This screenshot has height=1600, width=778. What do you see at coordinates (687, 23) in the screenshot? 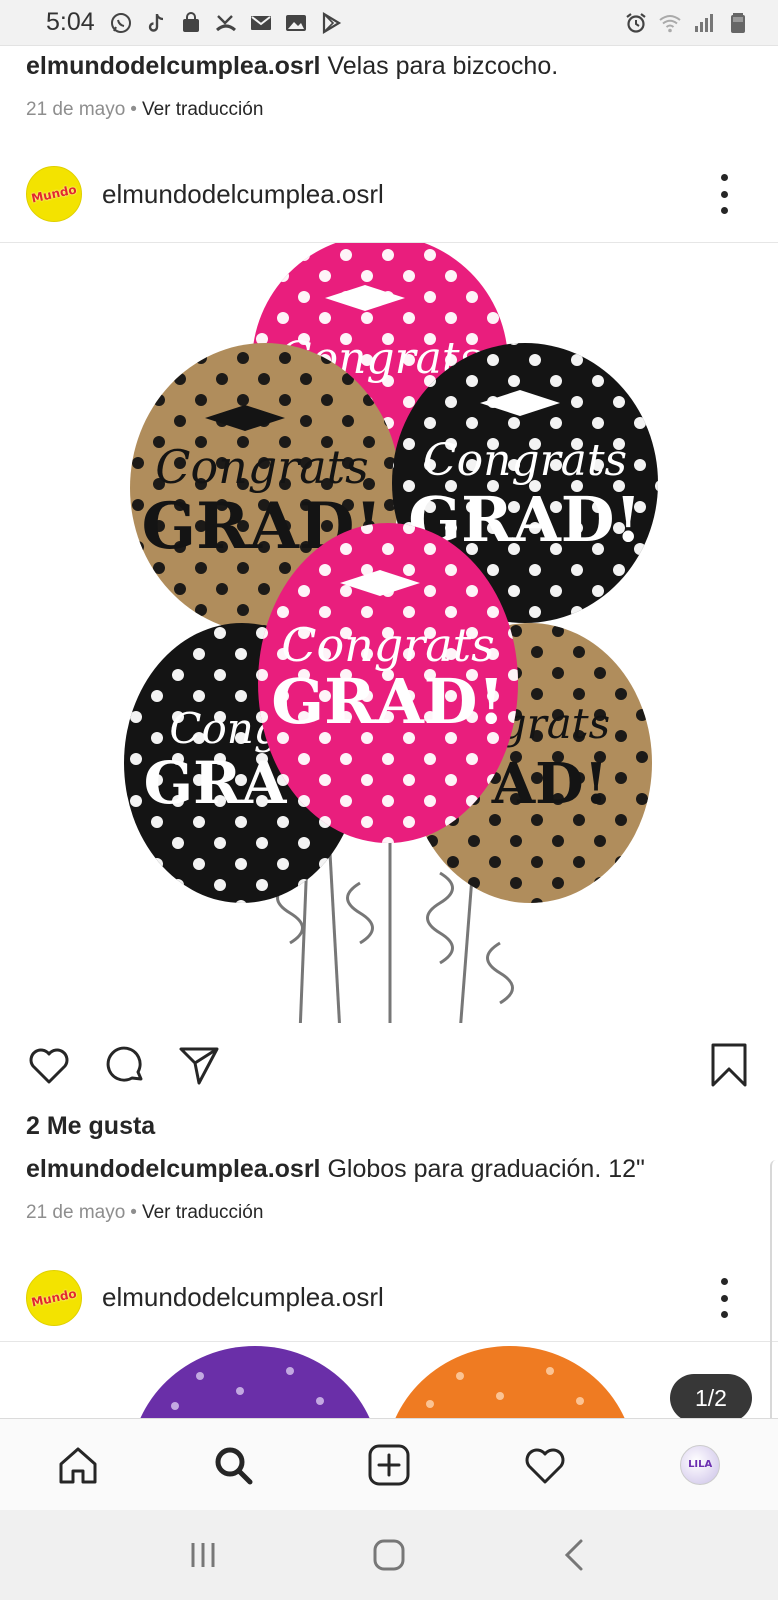
I see `system-status-icons` at bounding box center [687, 23].